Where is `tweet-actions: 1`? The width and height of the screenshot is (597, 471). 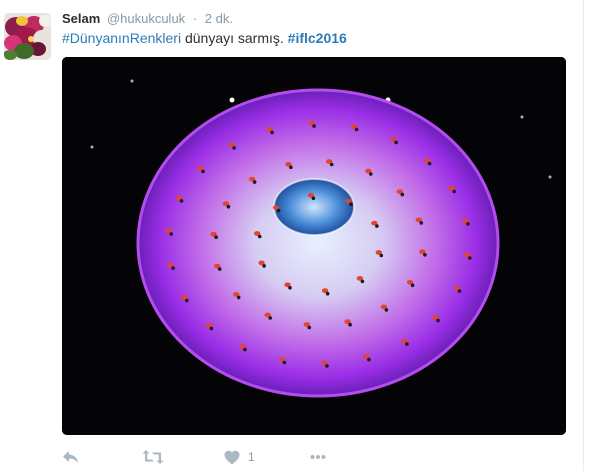 tweet-actions: 1 is located at coordinates (302, 457).